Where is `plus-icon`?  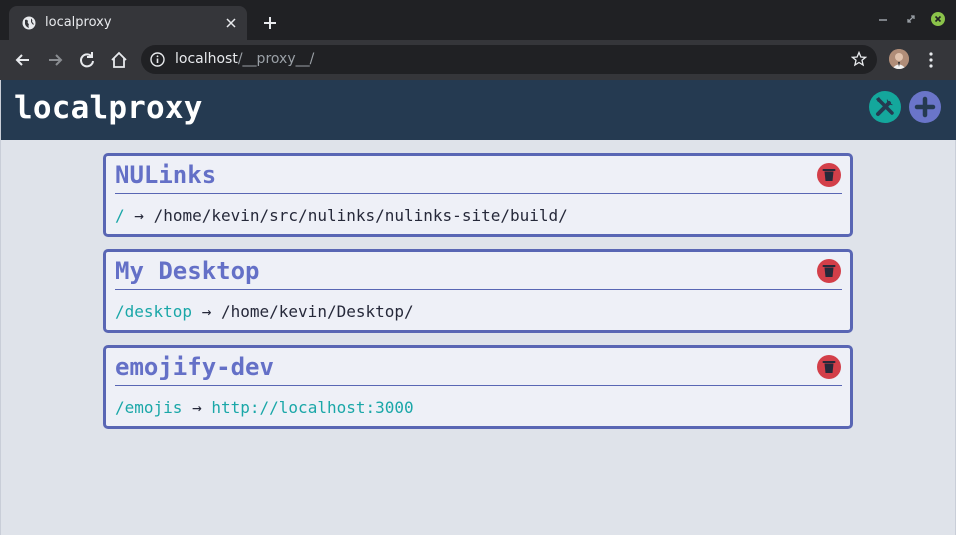
plus-icon is located at coordinates (925, 107).